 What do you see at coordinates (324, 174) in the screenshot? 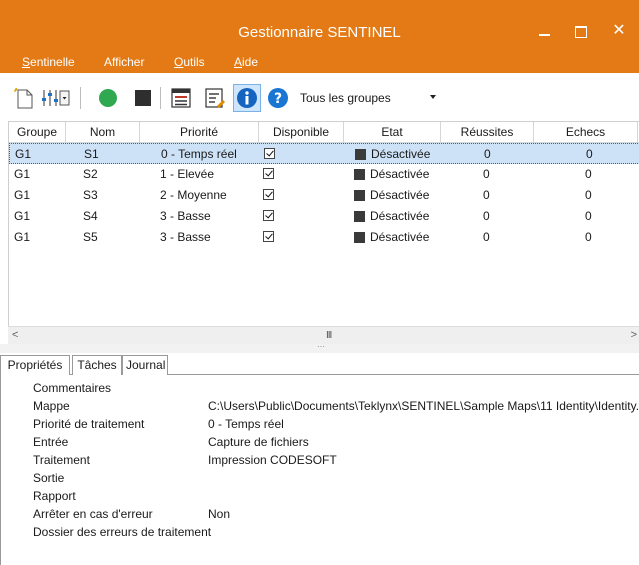
I see `table-row: G1 S2 1 - Elevée Désactivée 0 0` at bounding box center [324, 174].